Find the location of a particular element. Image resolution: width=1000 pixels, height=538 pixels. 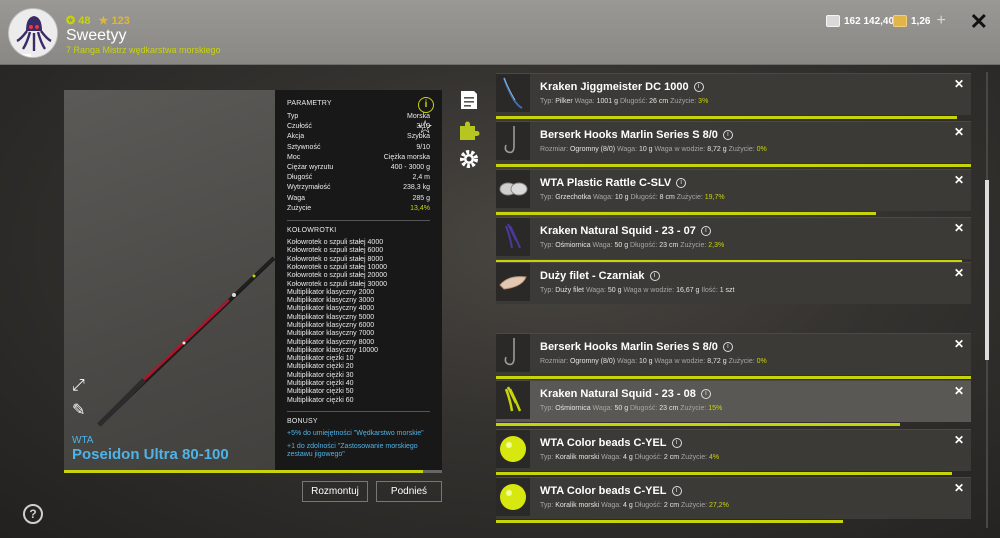

item-name: Kraken Jiggmeister DC 1000 is located at coordinates (614, 87).